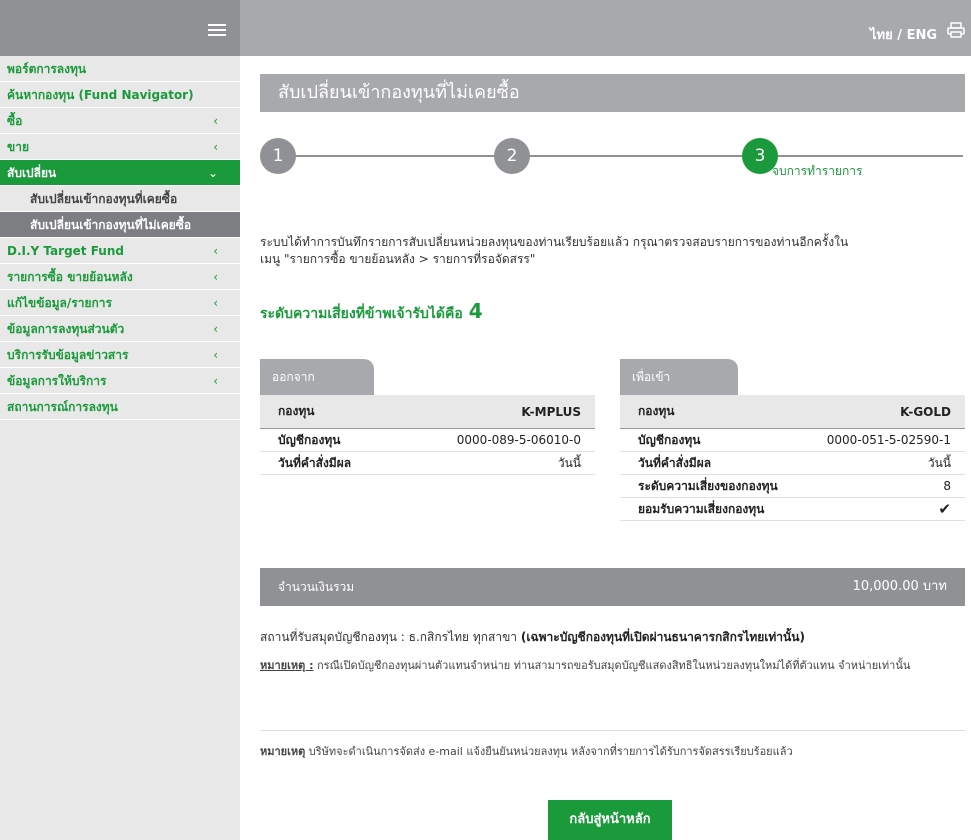  Describe the element at coordinates (120, 199) in the screenshot. I see `sidebar-subitem-switch-existing: สับเปลี่ยนเข้ากองทุนที่เคยซื้อ` at that location.